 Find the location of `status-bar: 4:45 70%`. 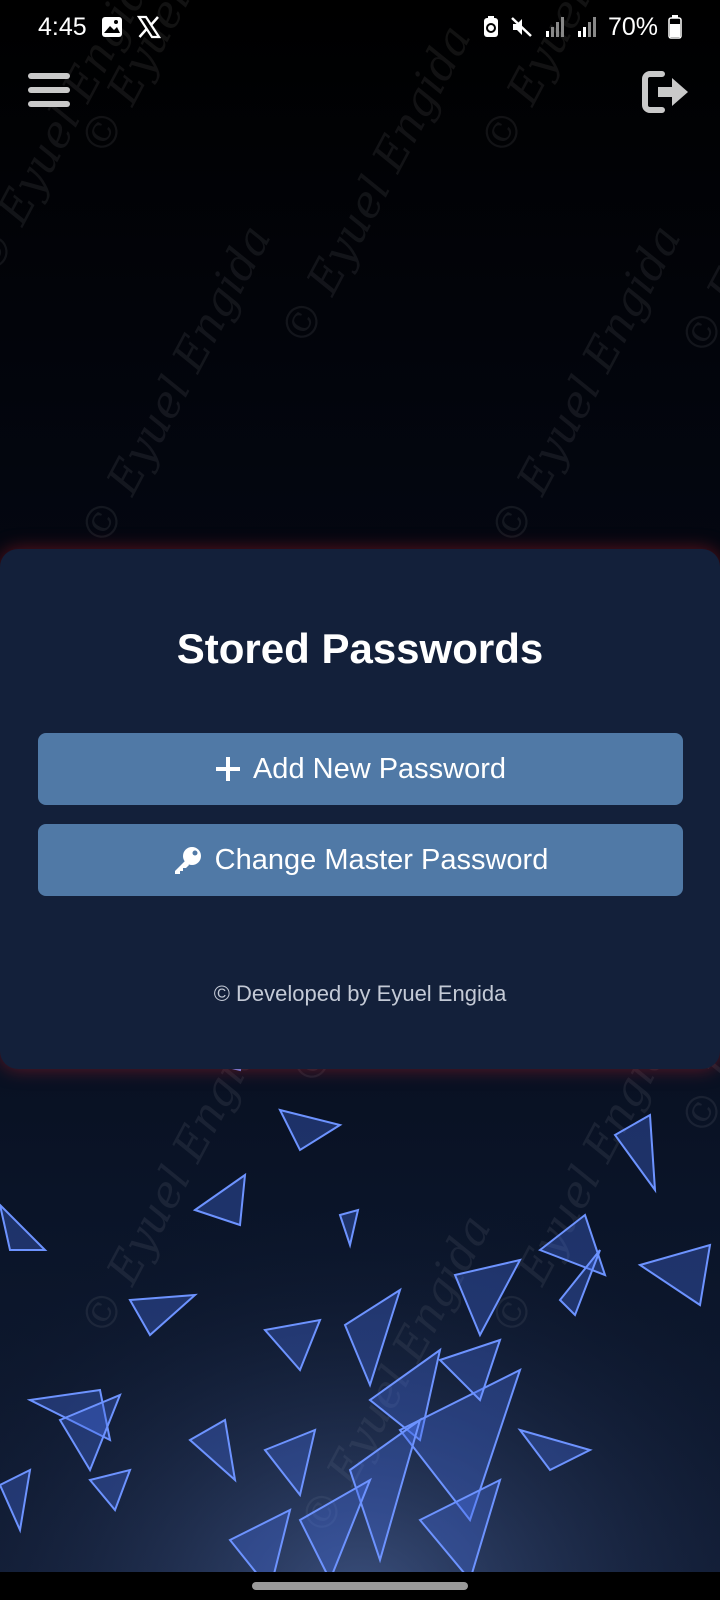

status-bar: 4:45 70% is located at coordinates (360, 27).